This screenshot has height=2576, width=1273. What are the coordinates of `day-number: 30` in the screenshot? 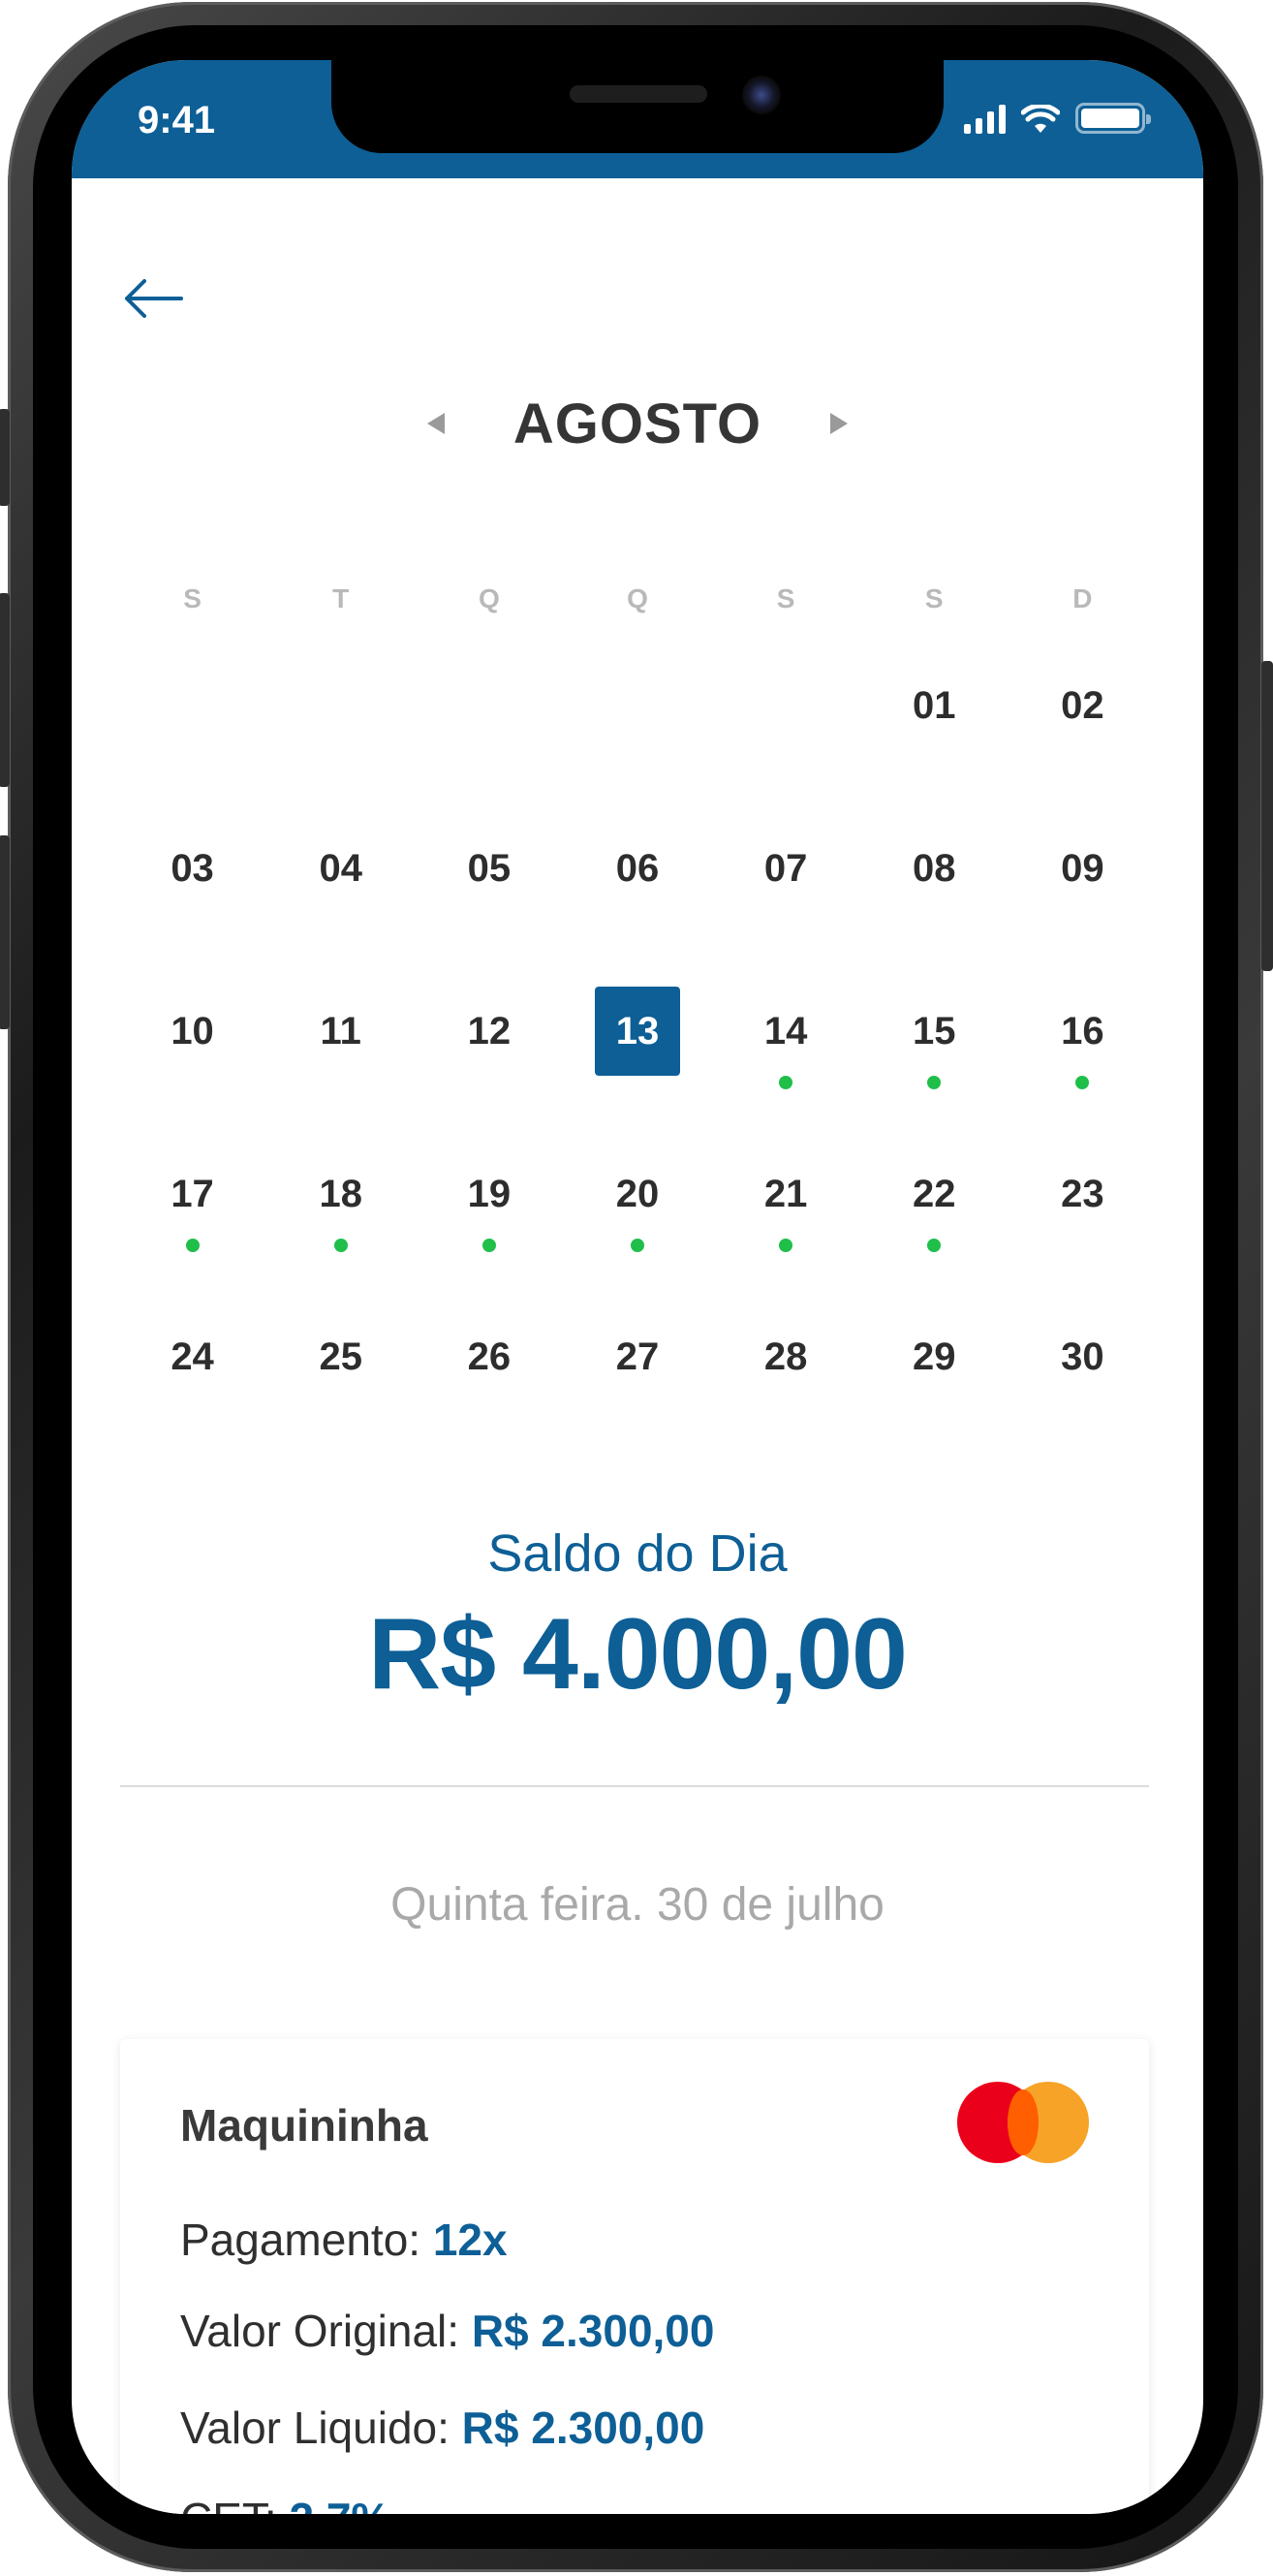 It's located at (1082, 1356).